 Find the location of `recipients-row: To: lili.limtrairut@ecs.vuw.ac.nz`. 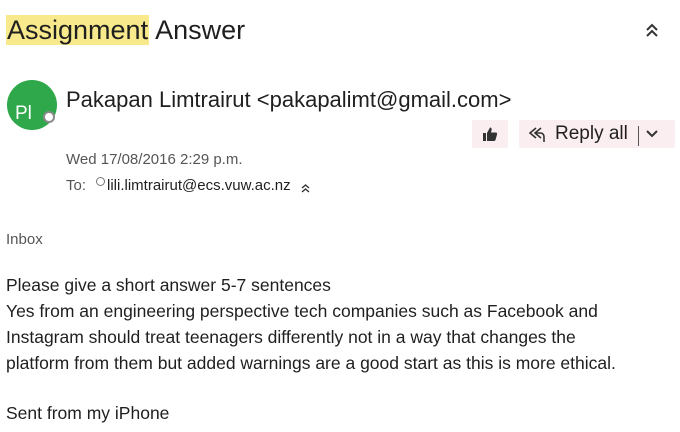

recipients-row: To: lili.limtrairut@ecs.vuw.ac.nz is located at coordinates (188, 185).